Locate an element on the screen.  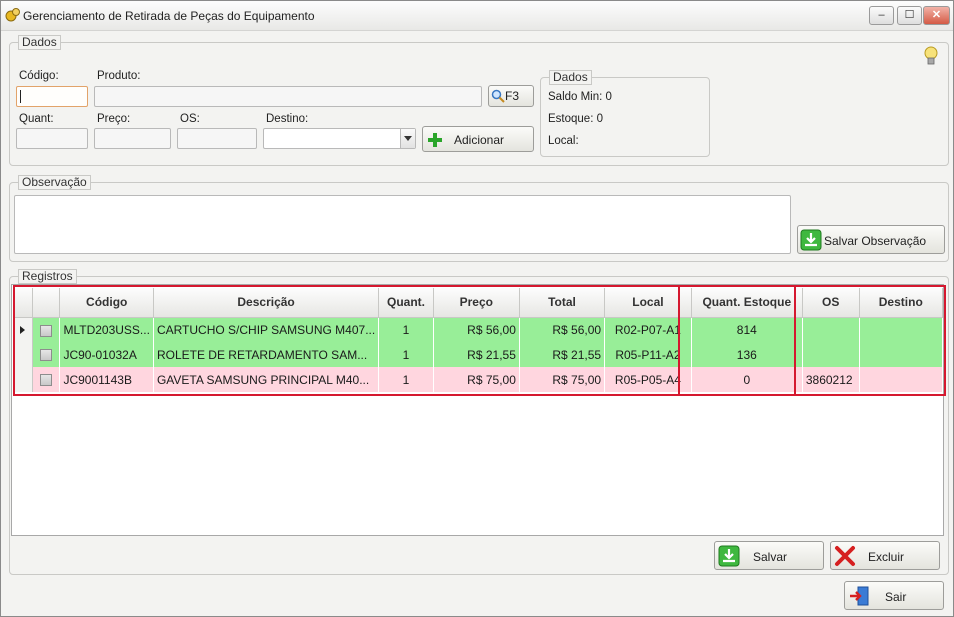
produto-label: Produto: is located at coordinates (119, 76).